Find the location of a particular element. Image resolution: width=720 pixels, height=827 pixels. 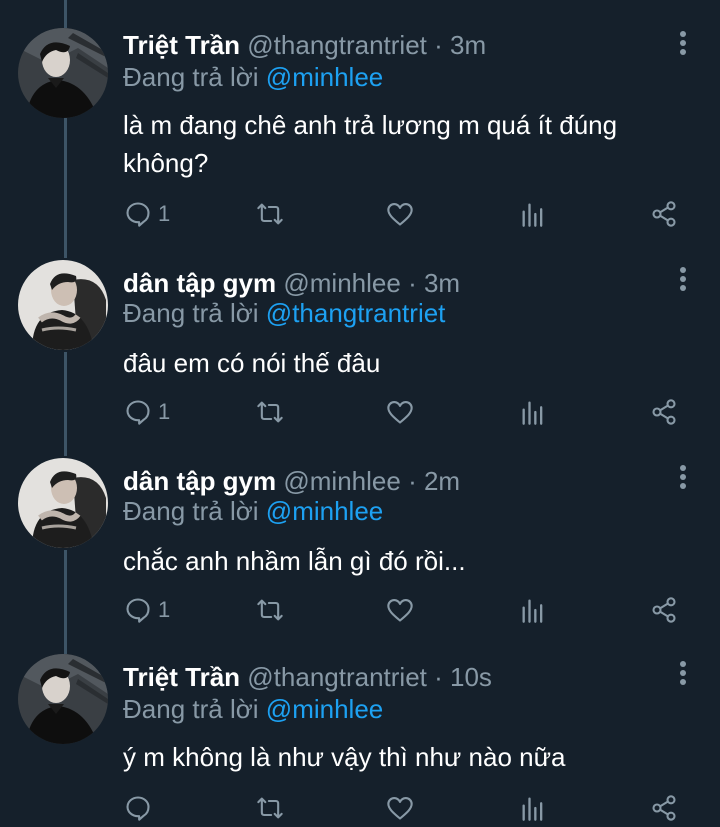

reply-button is located at coordinates (141, 808).